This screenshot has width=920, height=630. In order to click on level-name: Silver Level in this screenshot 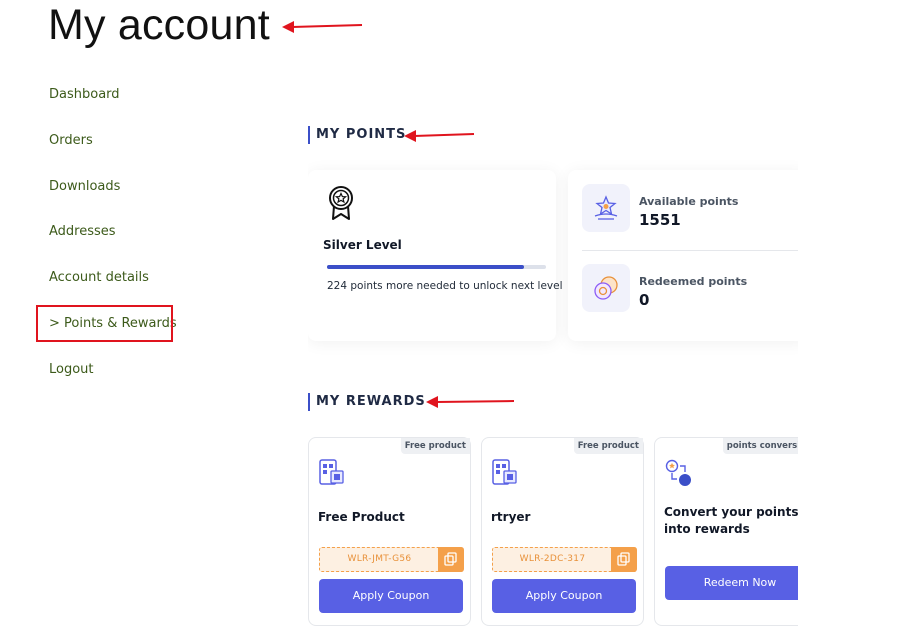, I will do `click(362, 245)`.